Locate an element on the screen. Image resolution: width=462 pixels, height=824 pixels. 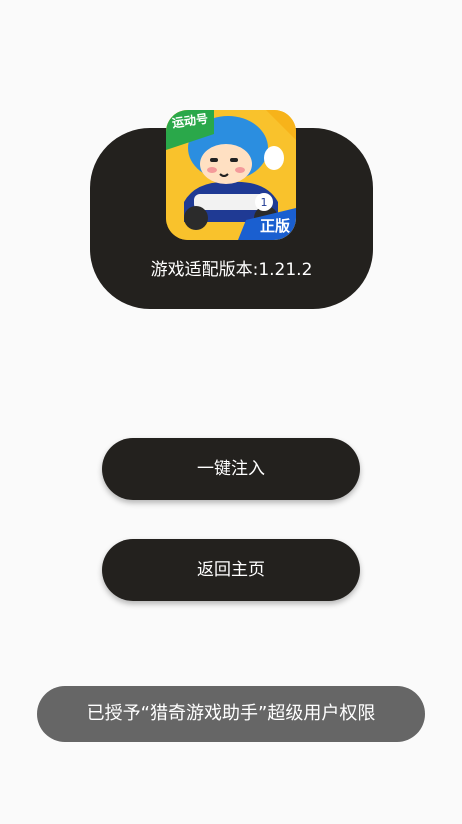
svg-text: 1 is located at coordinates (264, 202).